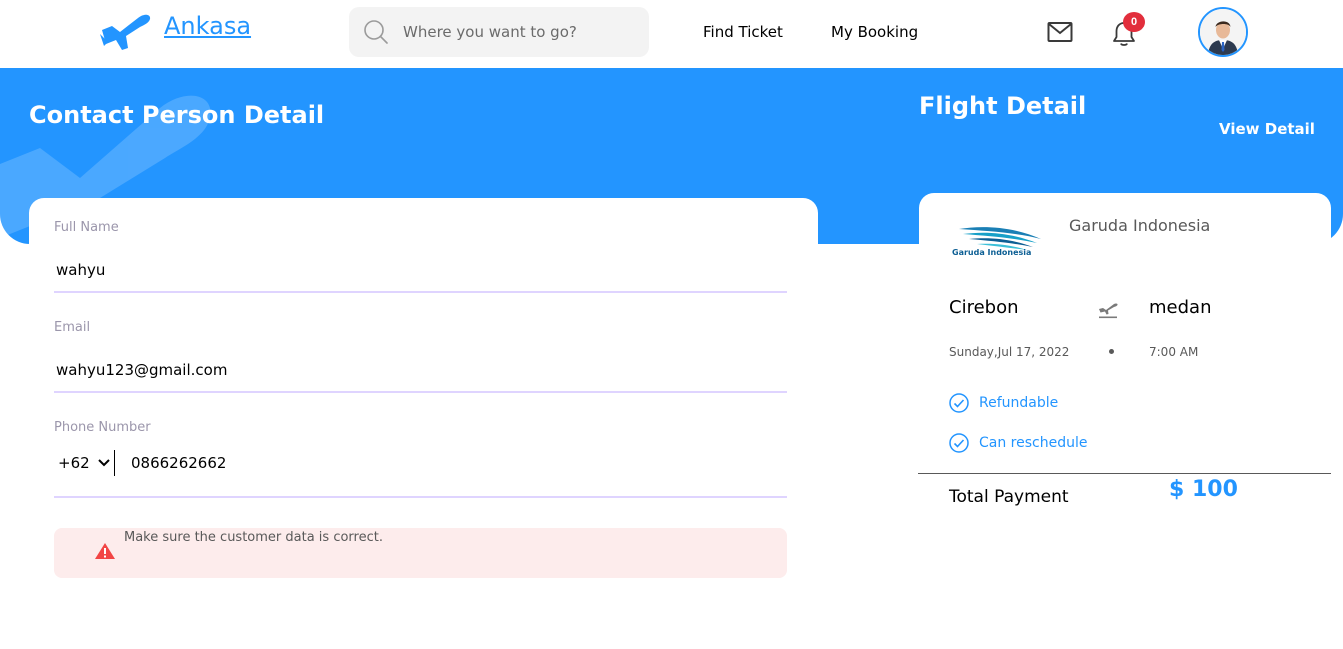 The image size is (1343, 649). I want to click on search-icon, so click(376, 32).